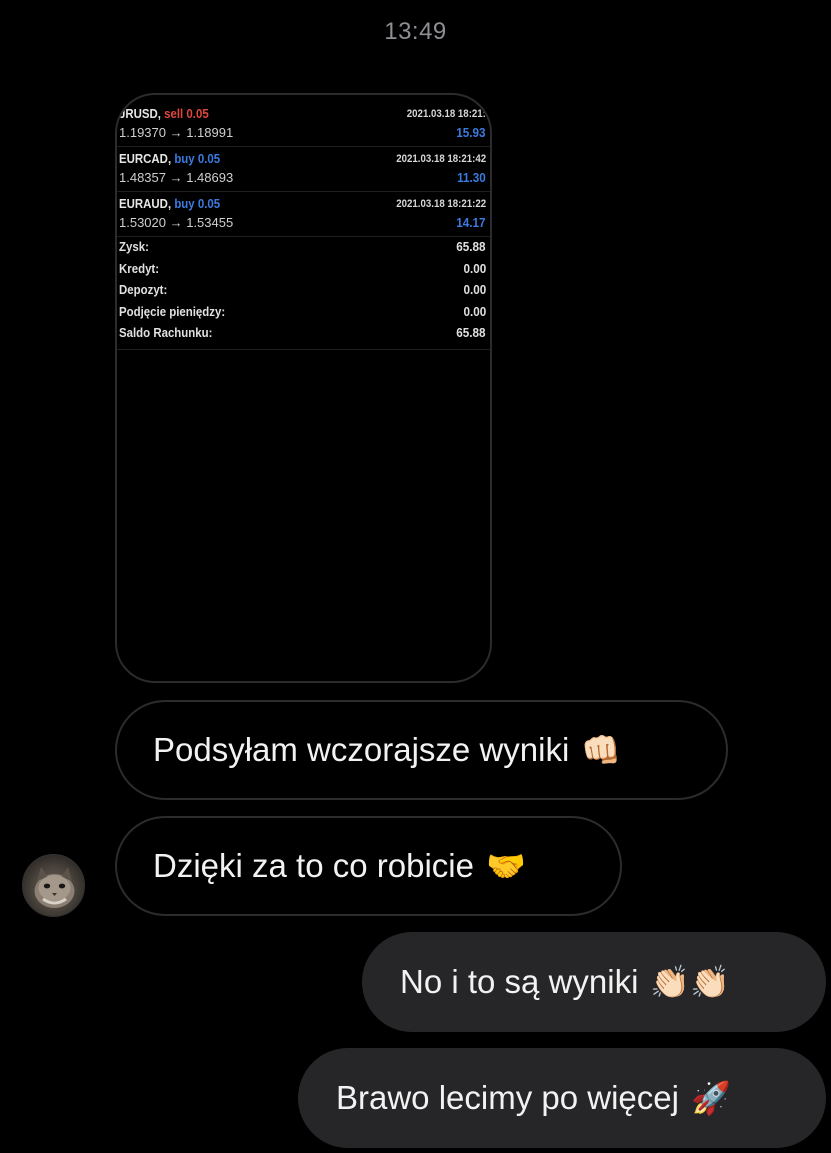 Image resolution: width=831 pixels, height=1153 pixels. What do you see at coordinates (145, 203) in the screenshot?
I see `trade-symbol-name: EURAUD,` at bounding box center [145, 203].